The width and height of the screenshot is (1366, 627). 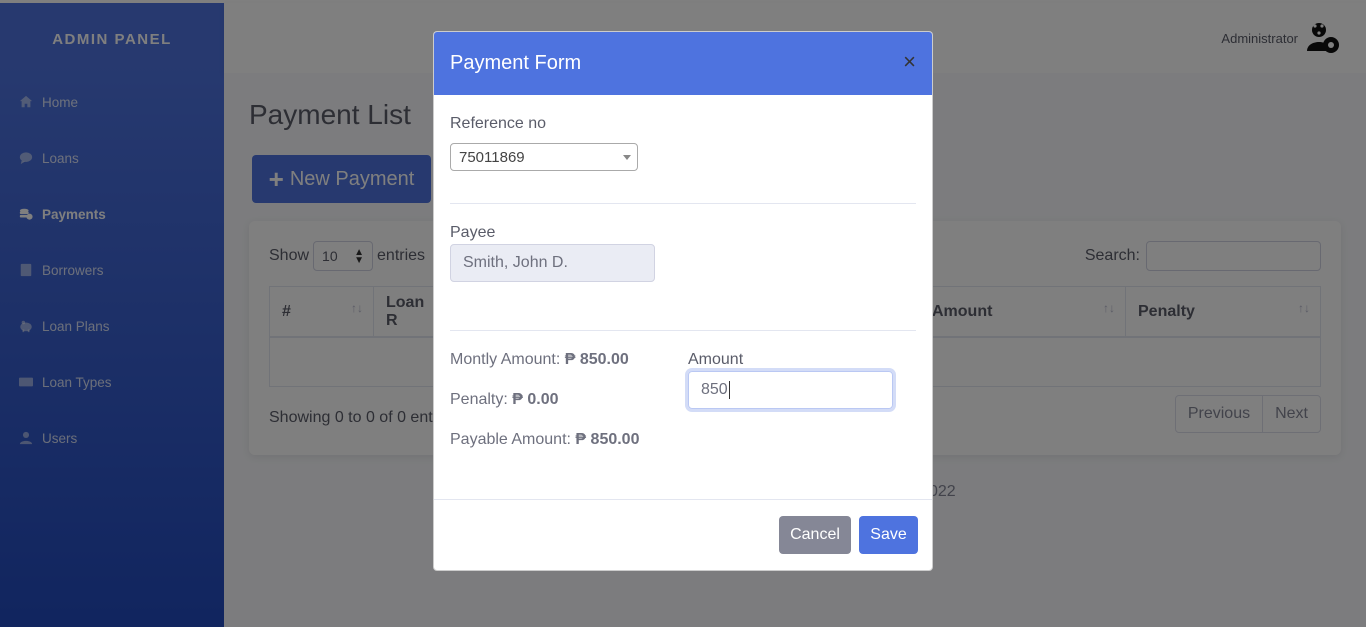 I want to click on monthly-amount: Montly Amount: ₱ 850.00, so click(x=539, y=360).